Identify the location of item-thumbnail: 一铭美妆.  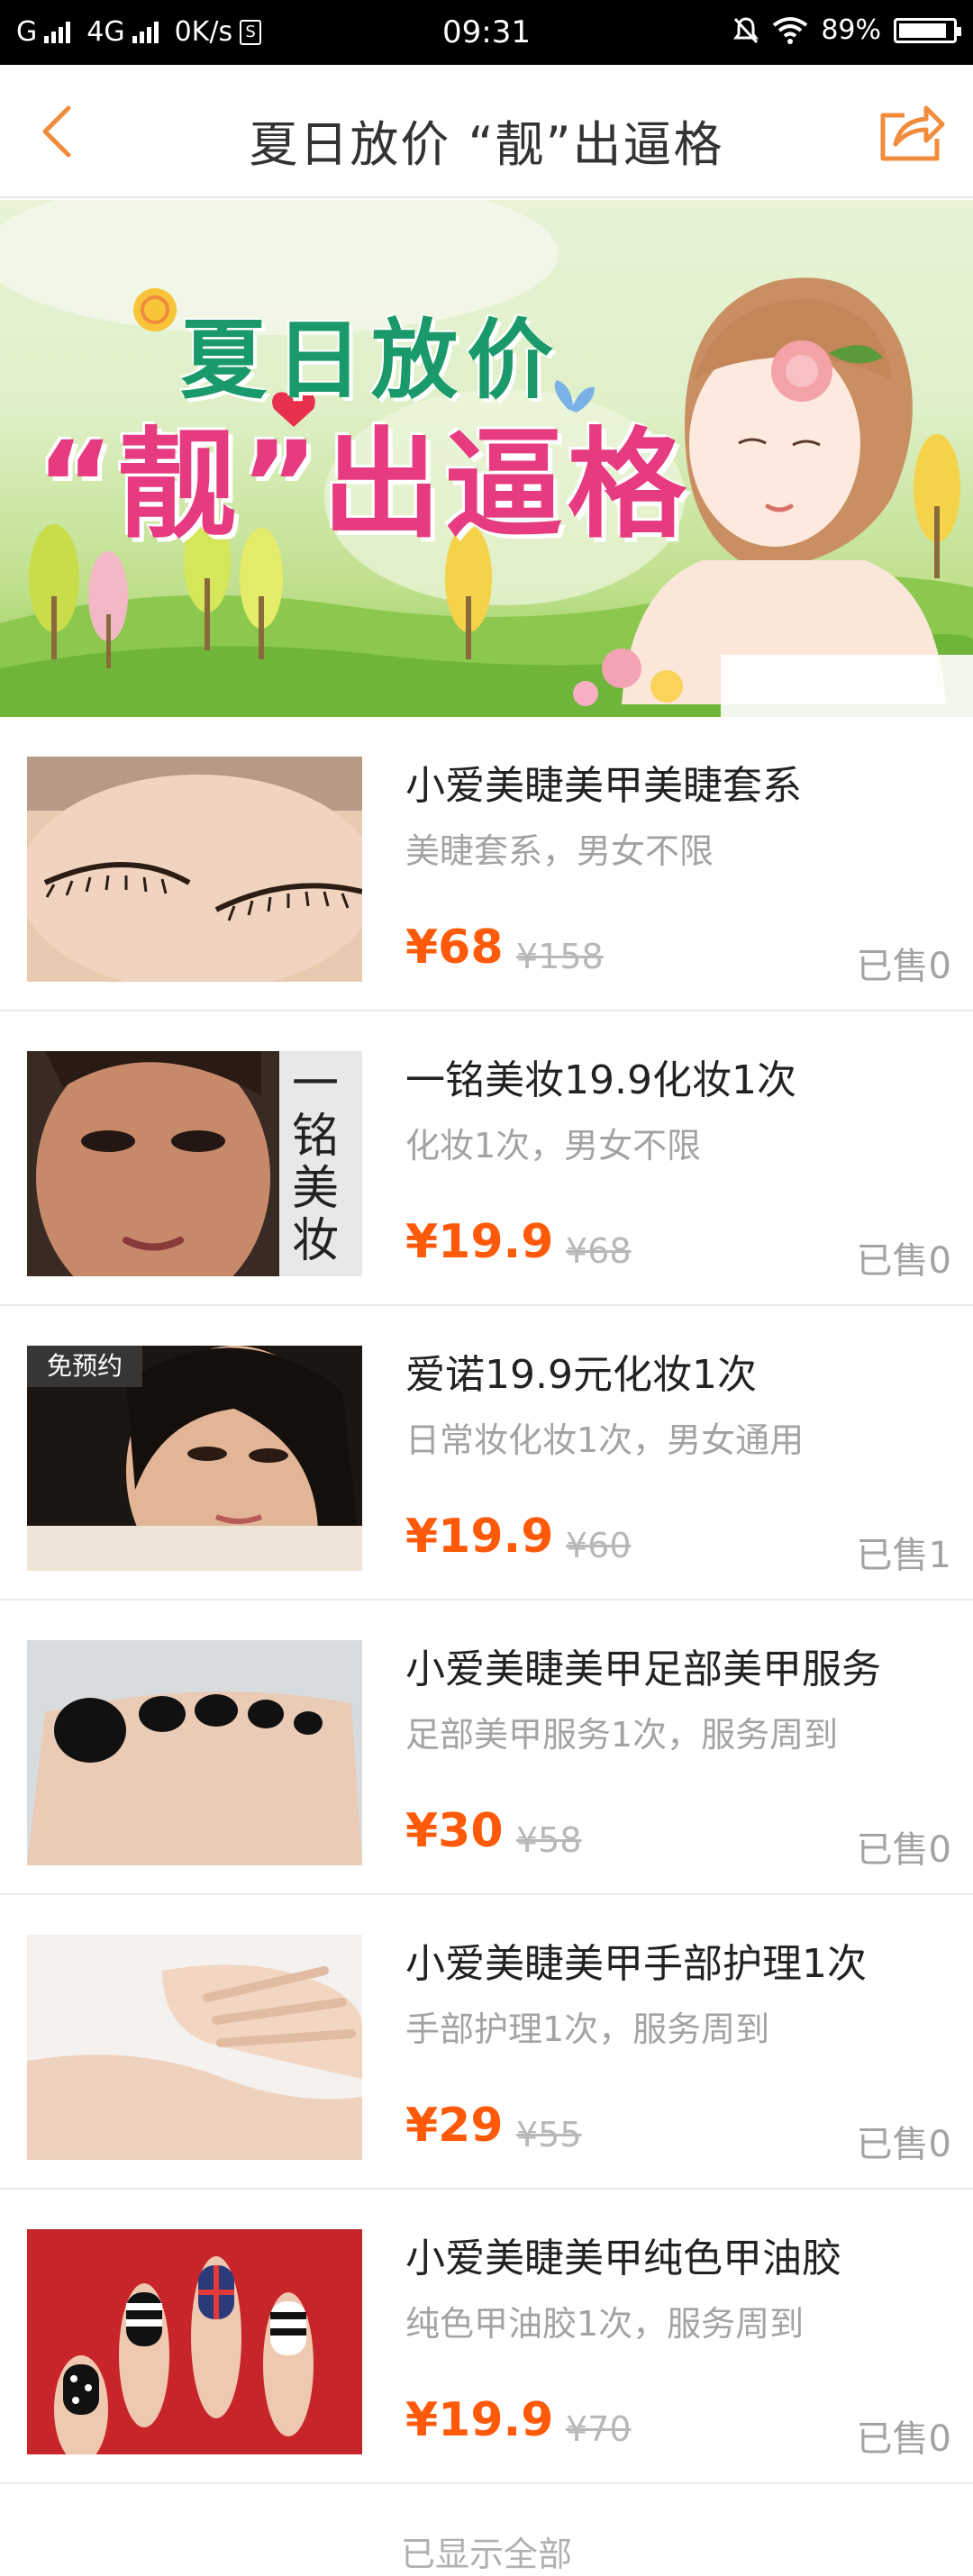
(194, 1163).